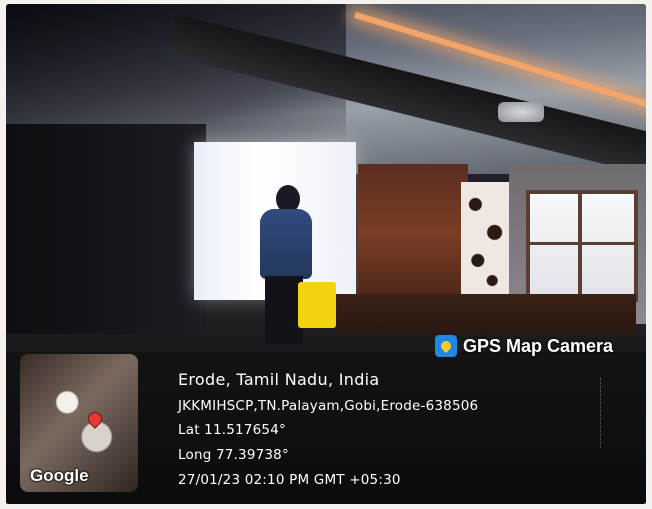  What do you see at coordinates (289, 480) in the screenshot?
I see `timestamp-text: 27/01/23 02:10 PM GMT +05:30` at bounding box center [289, 480].